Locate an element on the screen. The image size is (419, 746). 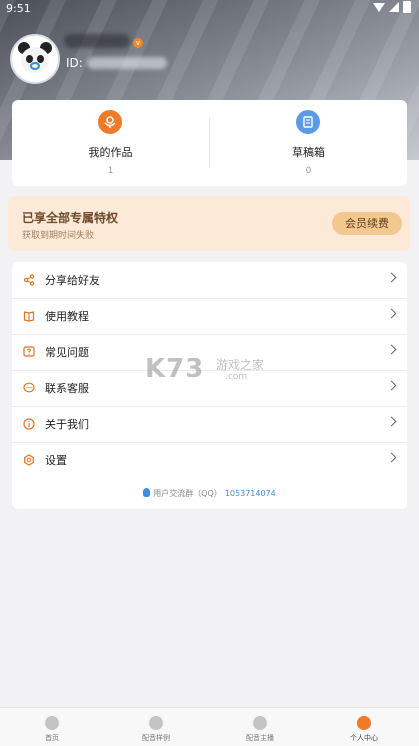
user-id: ID: is located at coordinates (116, 63).